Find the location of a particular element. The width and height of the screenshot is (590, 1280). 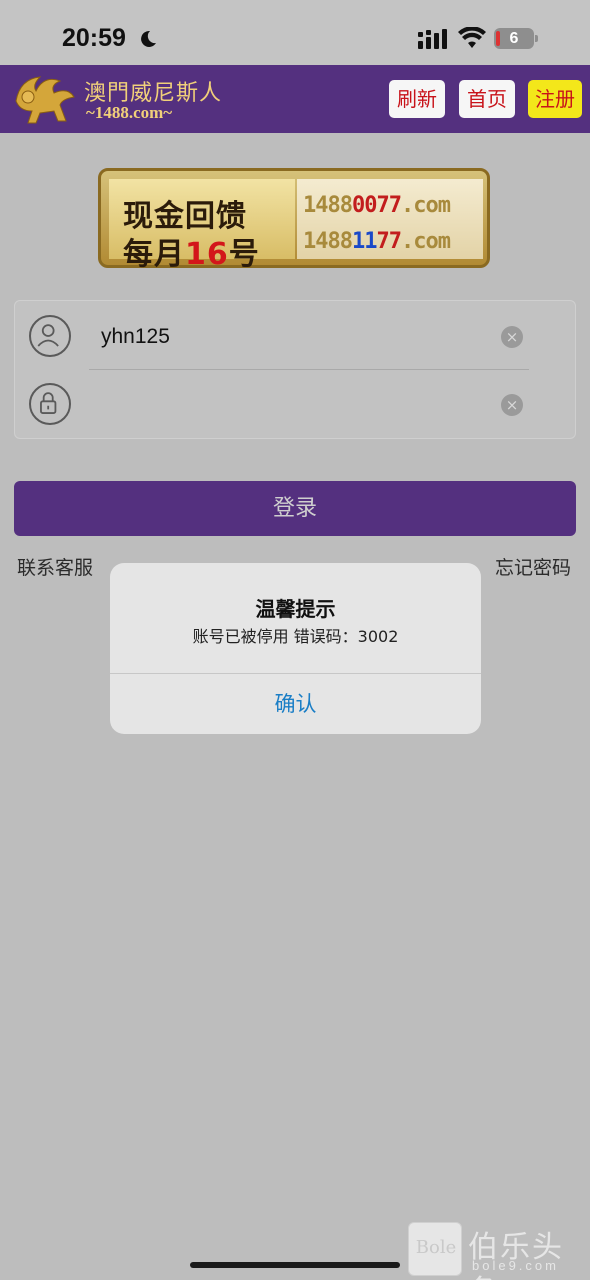

battery-level: 6 is located at coordinates (514, 38).